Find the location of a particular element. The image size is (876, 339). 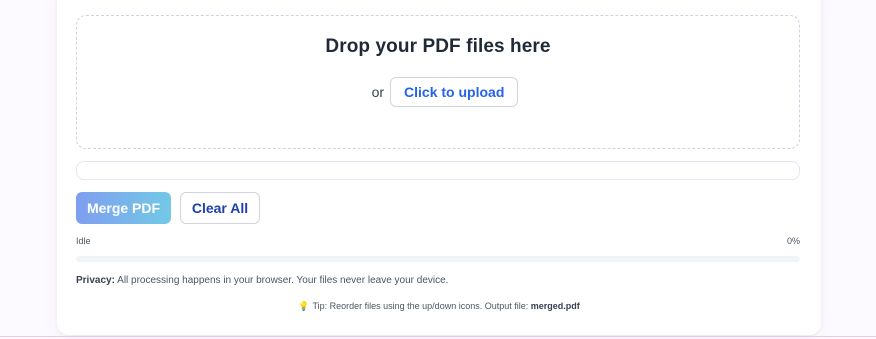

click-to-upload-button: Click to upload is located at coordinates (454, 92).